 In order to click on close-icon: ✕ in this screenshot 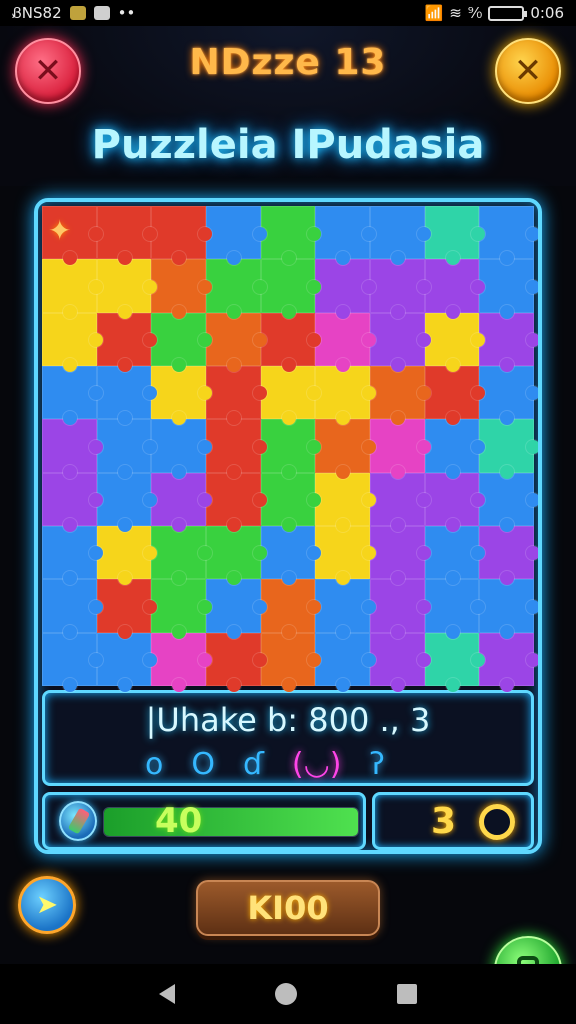, I will do `click(528, 71)`.